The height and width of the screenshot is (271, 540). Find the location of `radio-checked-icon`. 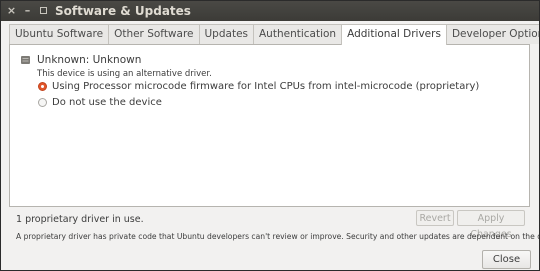

radio-checked-icon is located at coordinates (42, 86).